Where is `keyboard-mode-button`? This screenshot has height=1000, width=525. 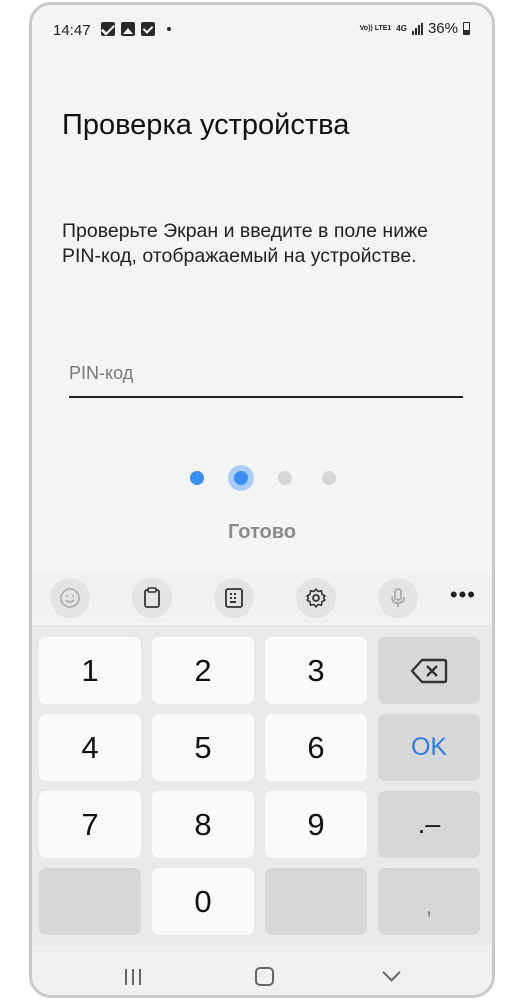 keyboard-mode-button is located at coordinates (234, 598).